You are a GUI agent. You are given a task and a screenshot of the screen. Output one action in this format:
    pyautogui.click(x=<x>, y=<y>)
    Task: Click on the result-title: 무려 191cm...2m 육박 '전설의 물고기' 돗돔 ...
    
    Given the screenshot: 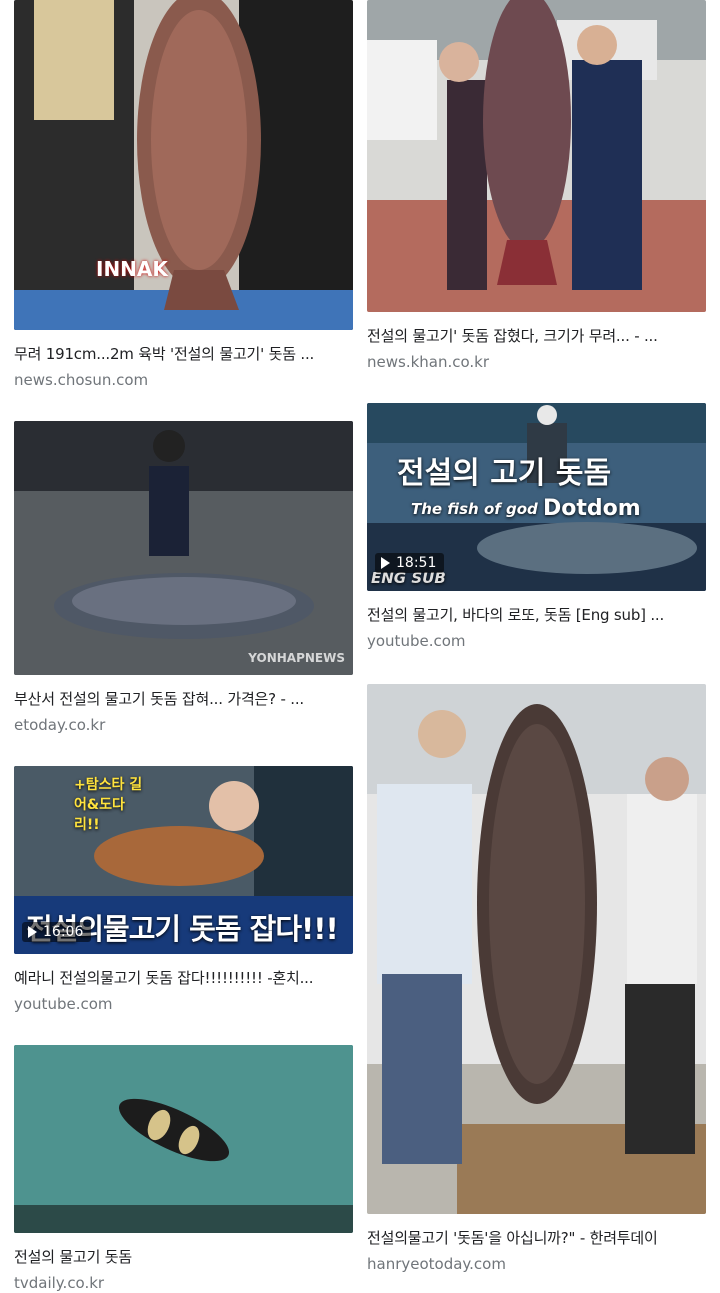 What is the action you would take?
    pyautogui.click(x=183, y=354)
    